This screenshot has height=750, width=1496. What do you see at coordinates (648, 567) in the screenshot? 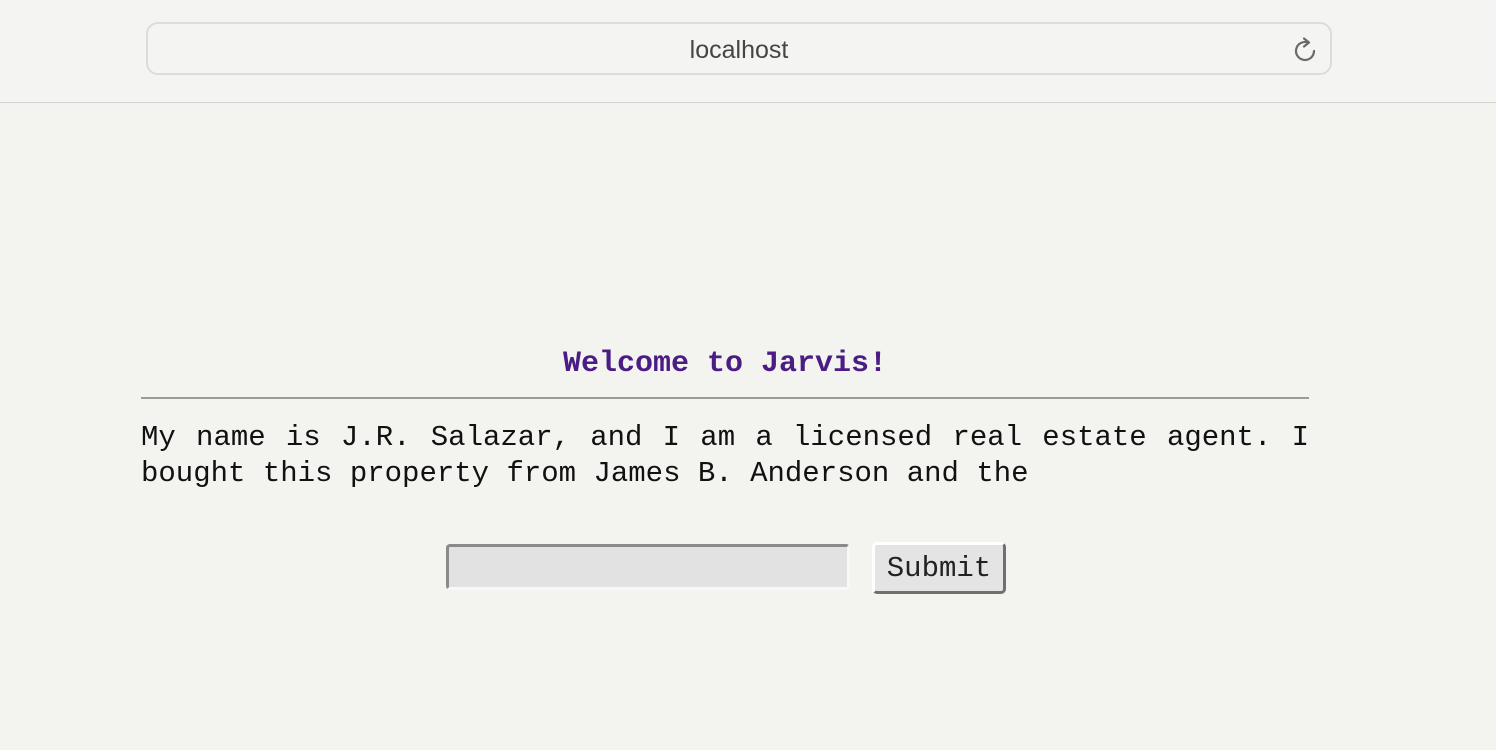
I see `answer-input` at bounding box center [648, 567].